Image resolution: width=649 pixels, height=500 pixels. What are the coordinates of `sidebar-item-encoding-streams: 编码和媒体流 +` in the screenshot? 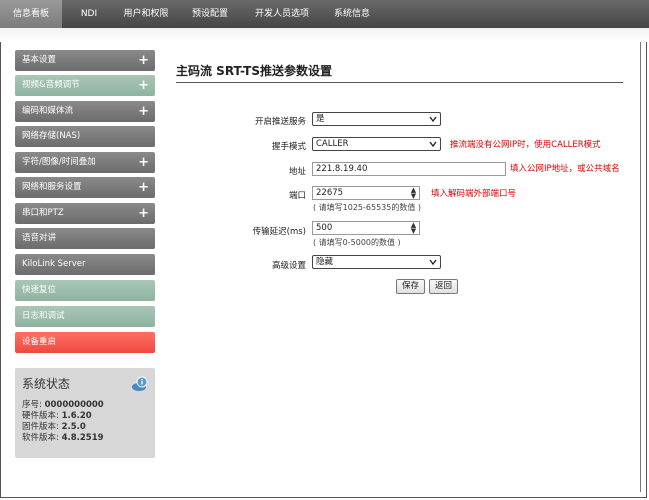 It's located at (85, 111).